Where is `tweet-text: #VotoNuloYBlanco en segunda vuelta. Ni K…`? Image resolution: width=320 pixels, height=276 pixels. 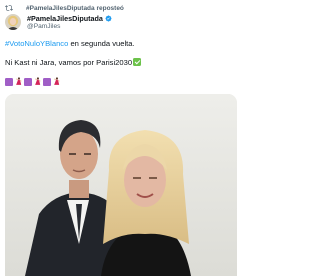
tweet-text: #VotoNuloYBlanco en segunda vuelta. Ni K… is located at coordinates (121, 53).